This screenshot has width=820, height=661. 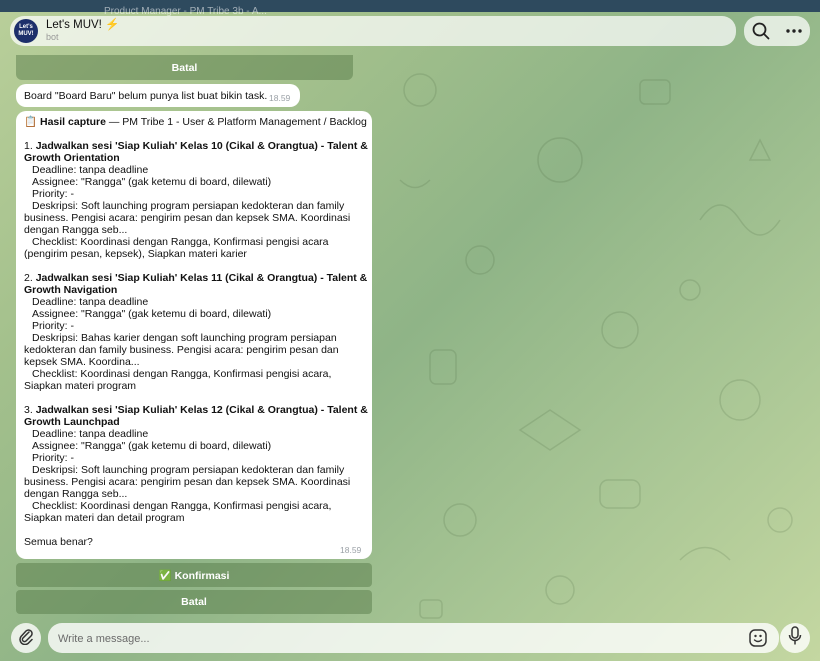 What do you see at coordinates (30, 410) in the screenshot?
I see `task-number: 3.` at bounding box center [30, 410].